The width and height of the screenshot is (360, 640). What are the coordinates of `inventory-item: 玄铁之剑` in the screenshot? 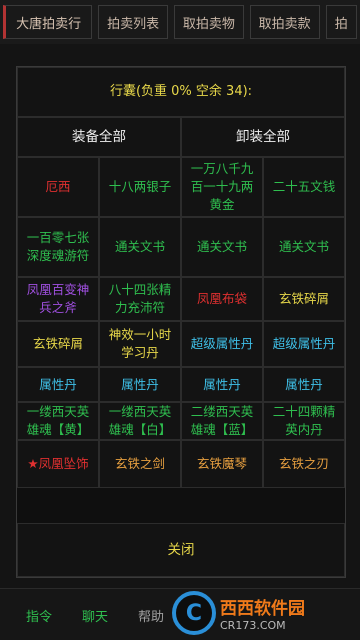 It's located at (140, 464).